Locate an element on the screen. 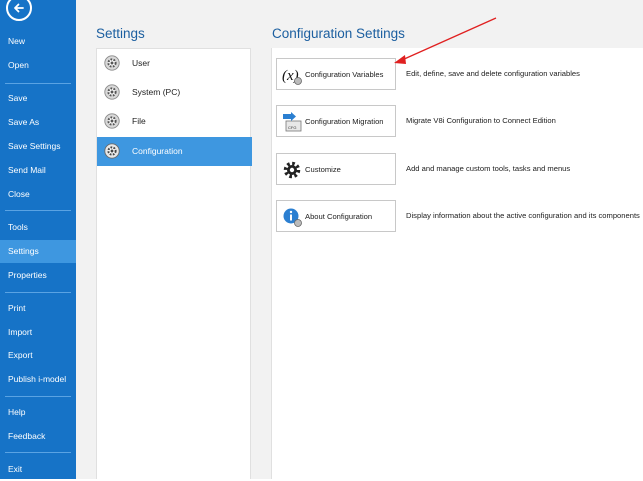 The image size is (643, 481). button-label: Configuration Variables is located at coordinates (344, 74).